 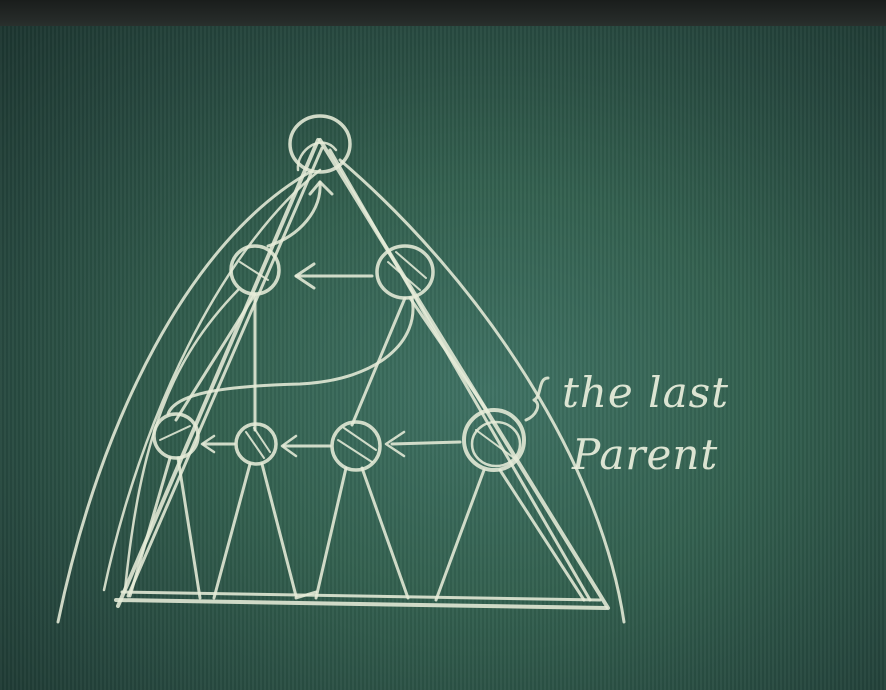 I want to click on subtree-triangles, so click(x=357, y=529).